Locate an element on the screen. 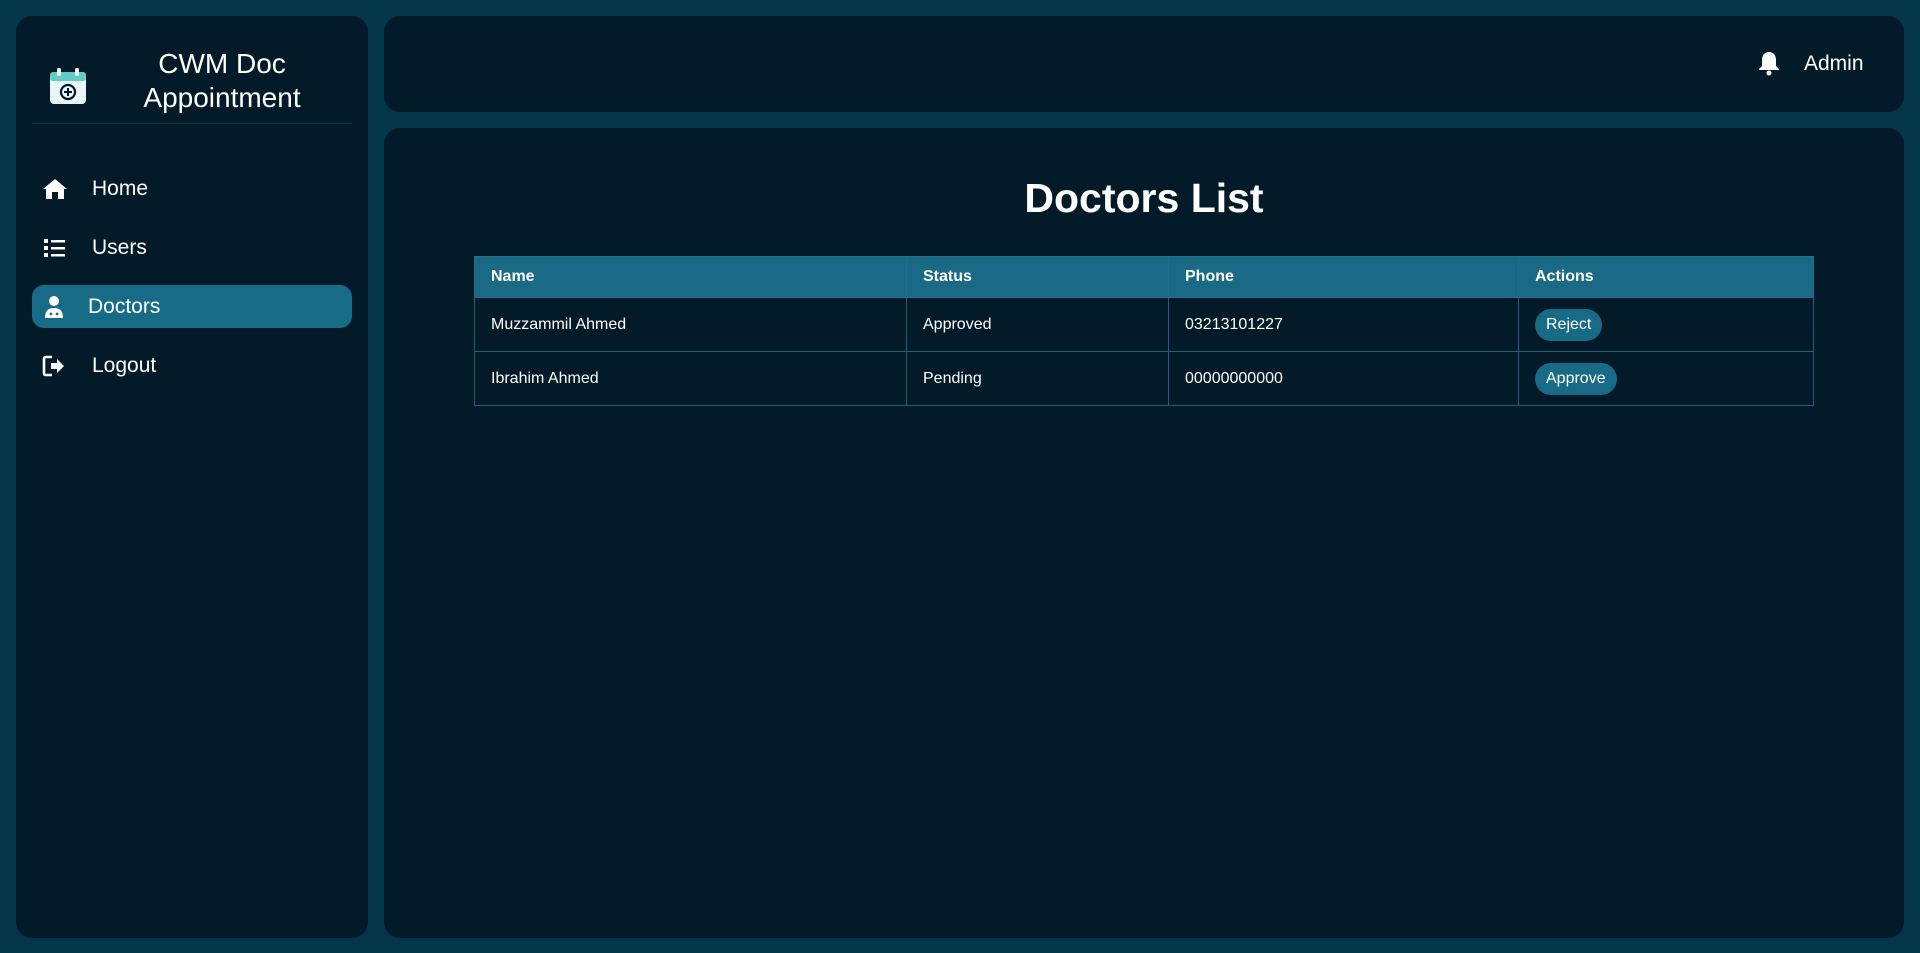 The width and height of the screenshot is (1920, 953). brand: CWM Doc Appointment is located at coordinates (192, 78).